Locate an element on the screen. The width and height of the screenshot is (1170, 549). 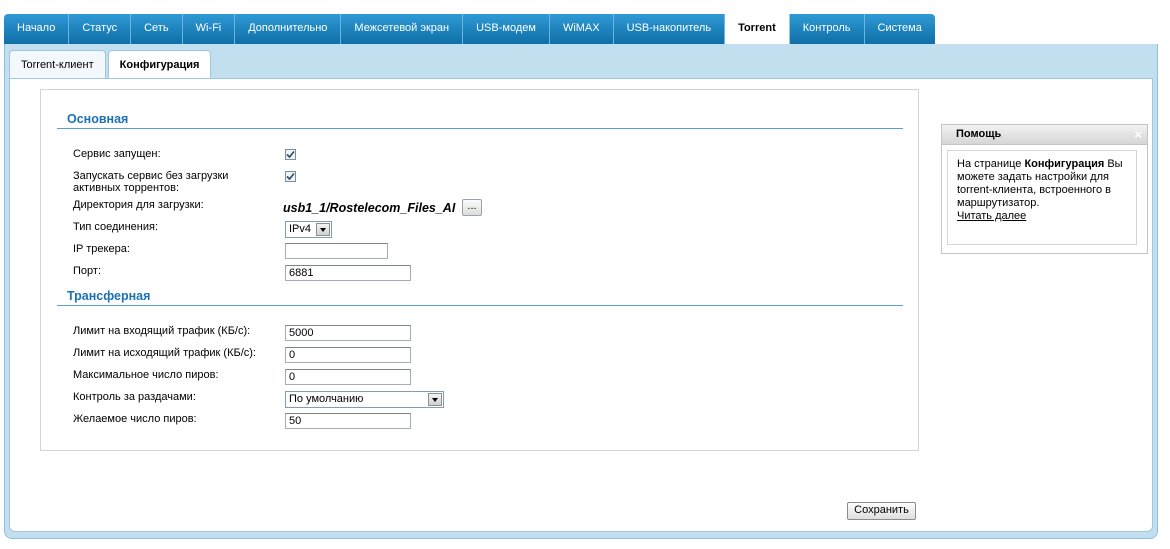
connection-type-value: IPv4 is located at coordinates (300, 229).